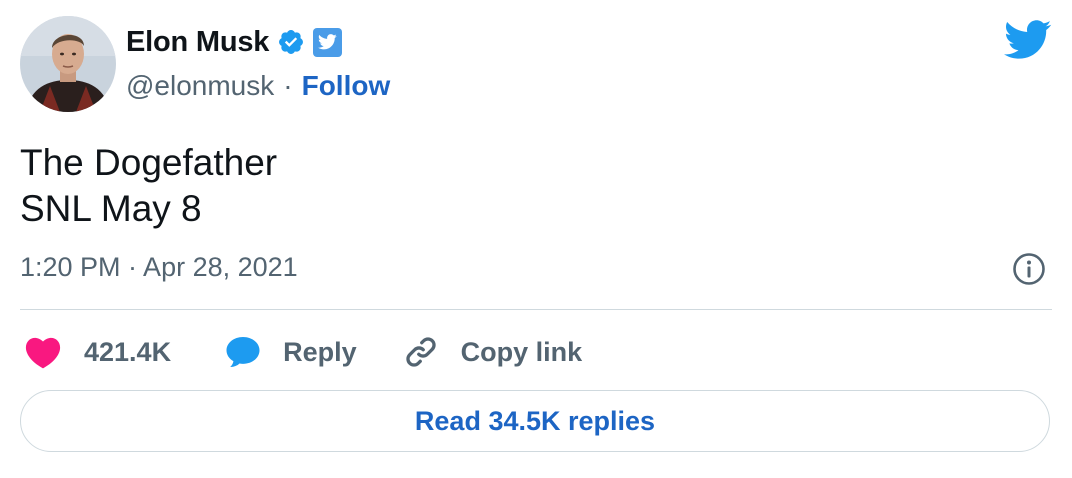 This screenshot has height=478, width=1072. I want to click on author-avatar, so click(68, 64).